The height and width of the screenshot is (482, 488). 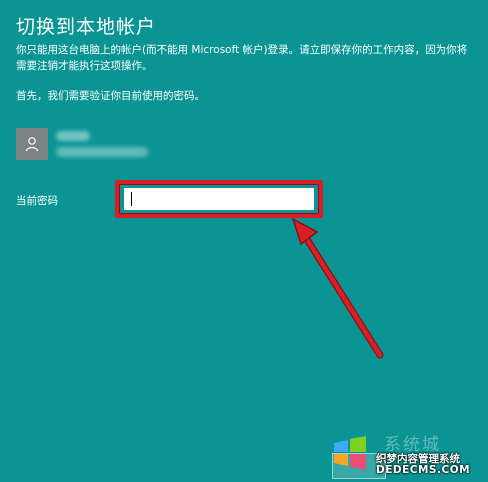 I want to click on password-label: 当前密码, so click(x=37, y=201).